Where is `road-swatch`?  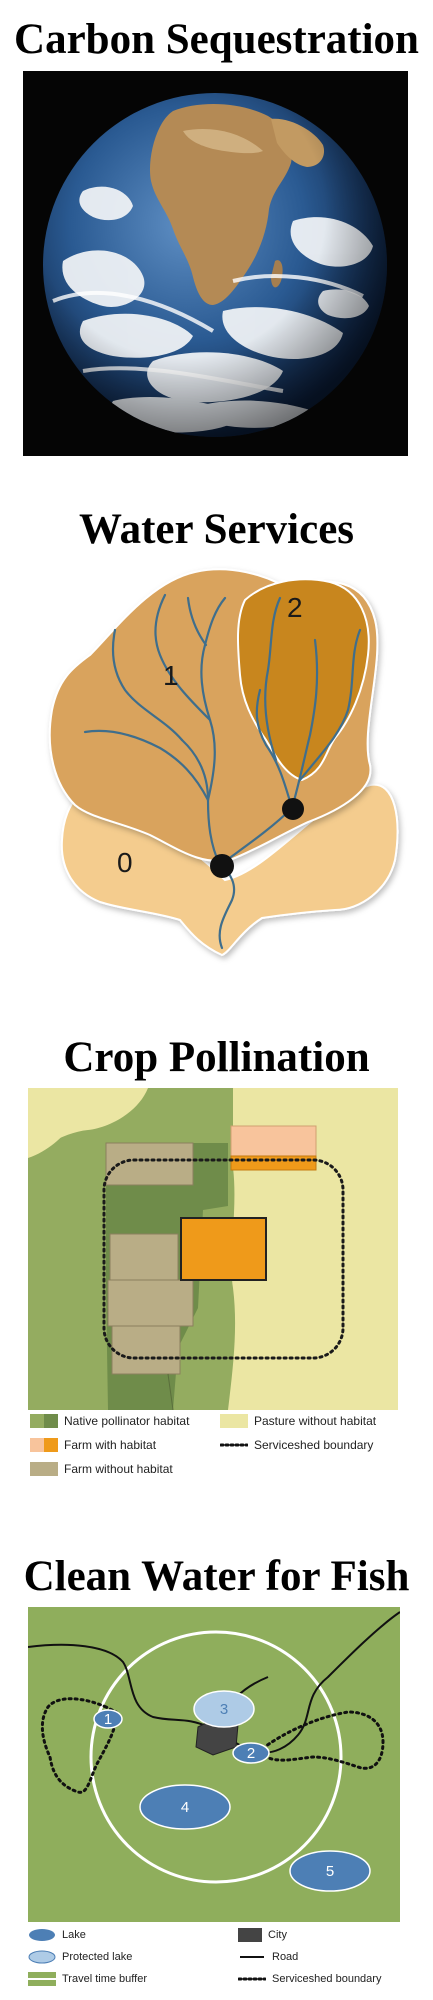
road-swatch is located at coordinates (252, 1957).